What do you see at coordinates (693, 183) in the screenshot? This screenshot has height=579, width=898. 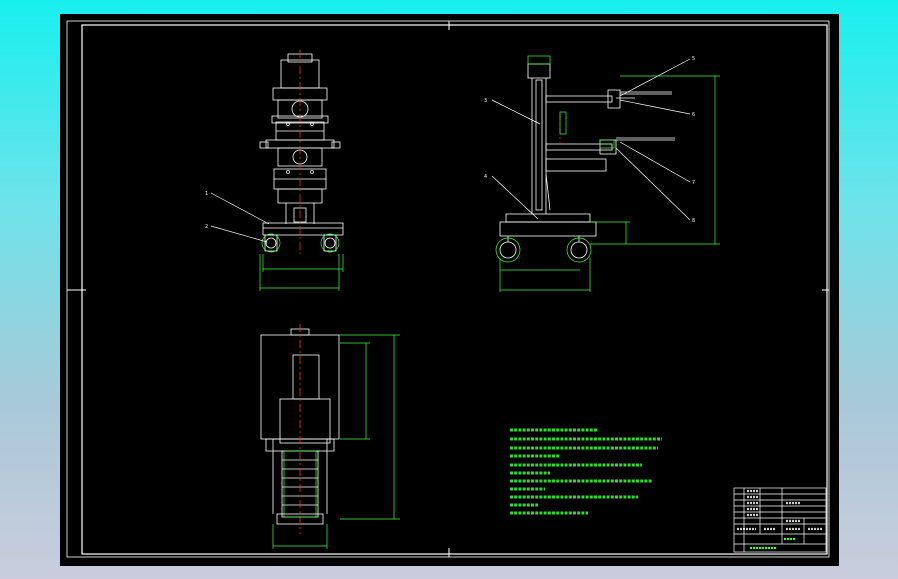 I see `balloon-7: 7` at bounding box center [693, 183].